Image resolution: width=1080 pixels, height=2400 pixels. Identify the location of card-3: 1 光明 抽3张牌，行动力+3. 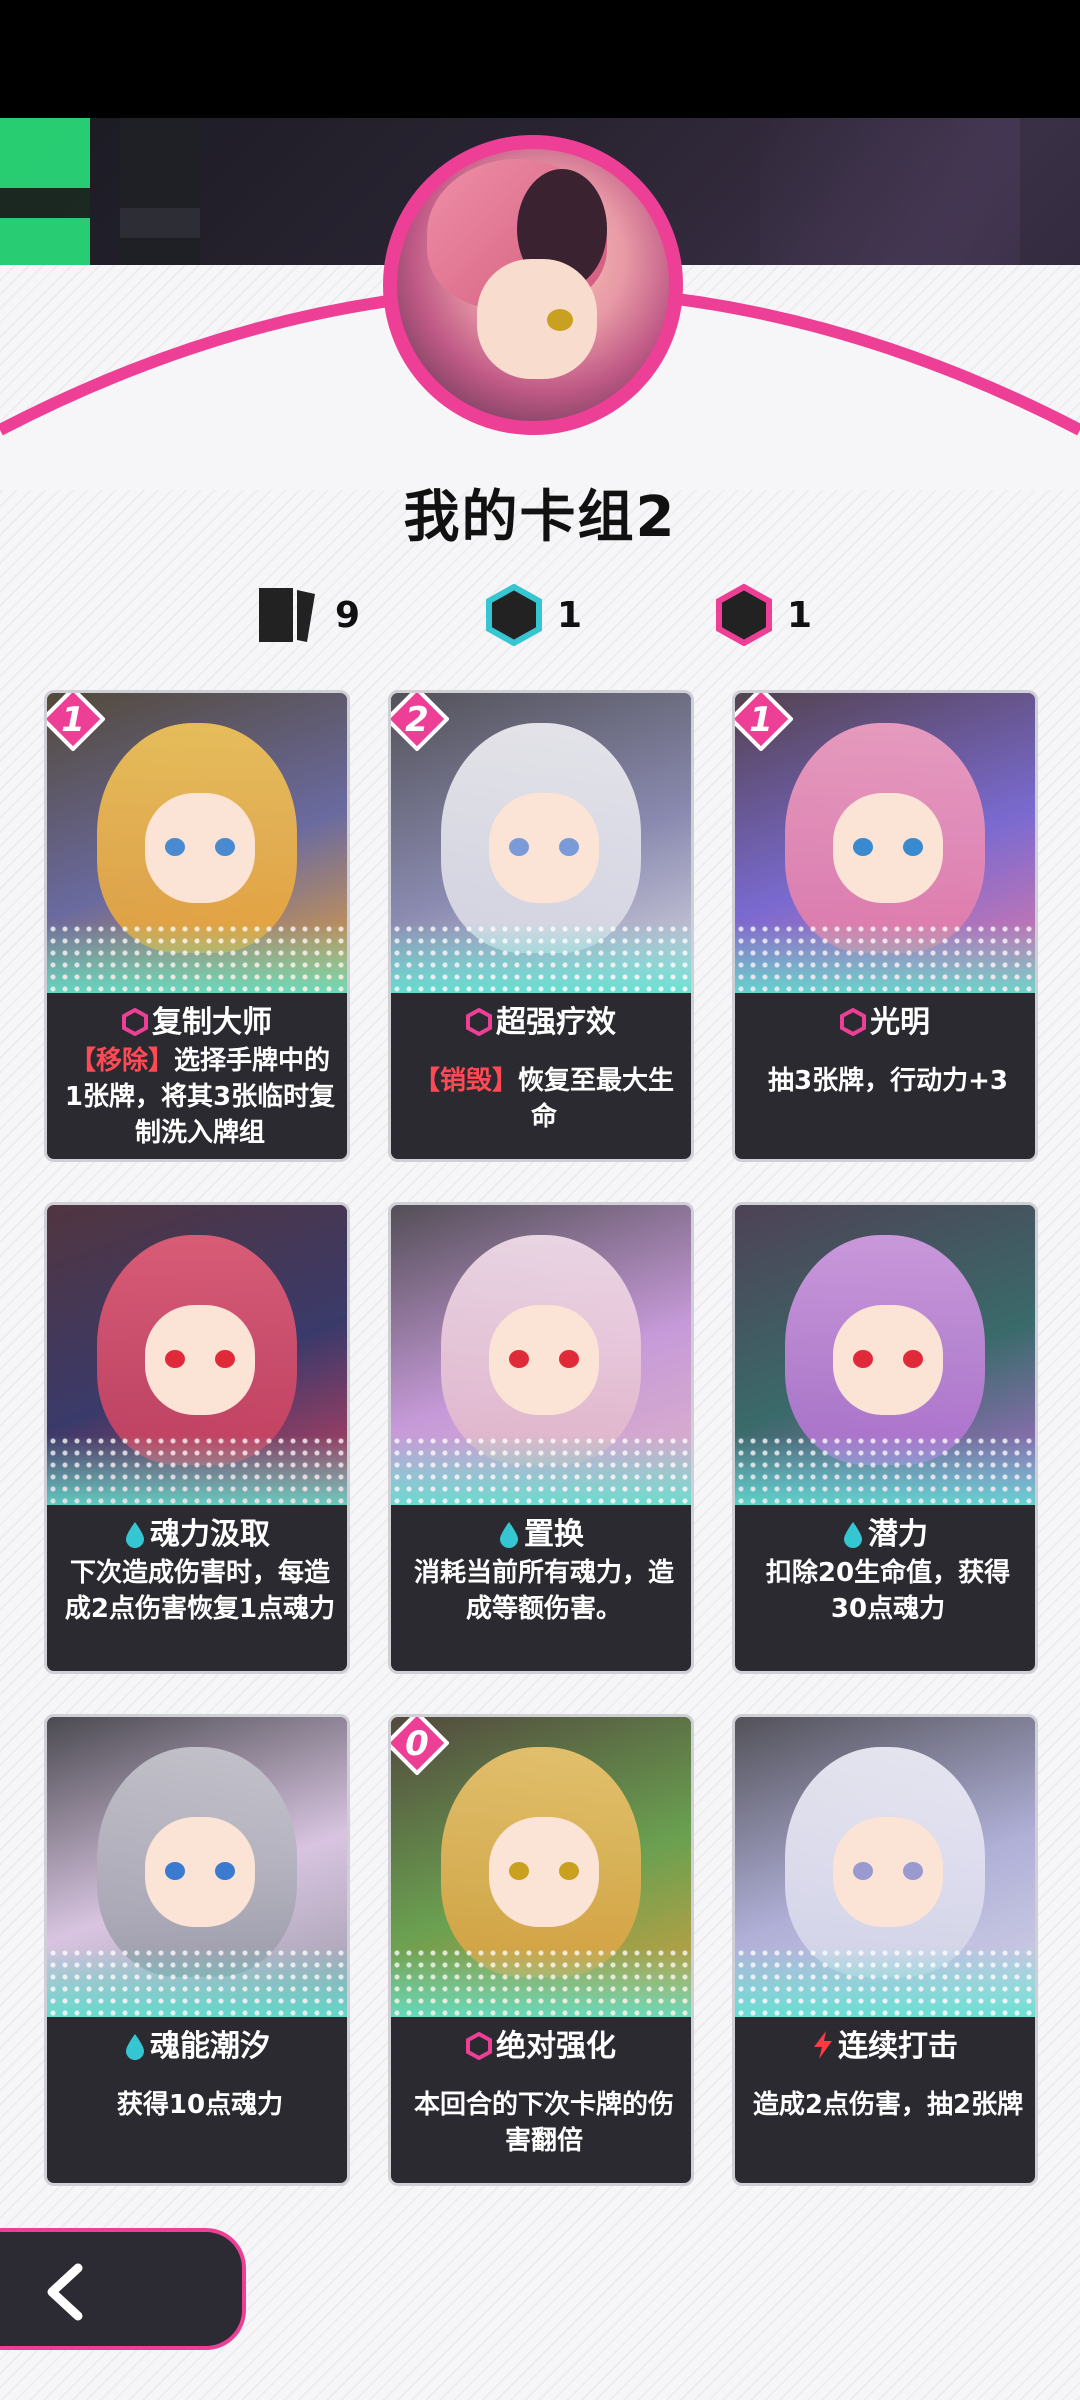
(885, 926).